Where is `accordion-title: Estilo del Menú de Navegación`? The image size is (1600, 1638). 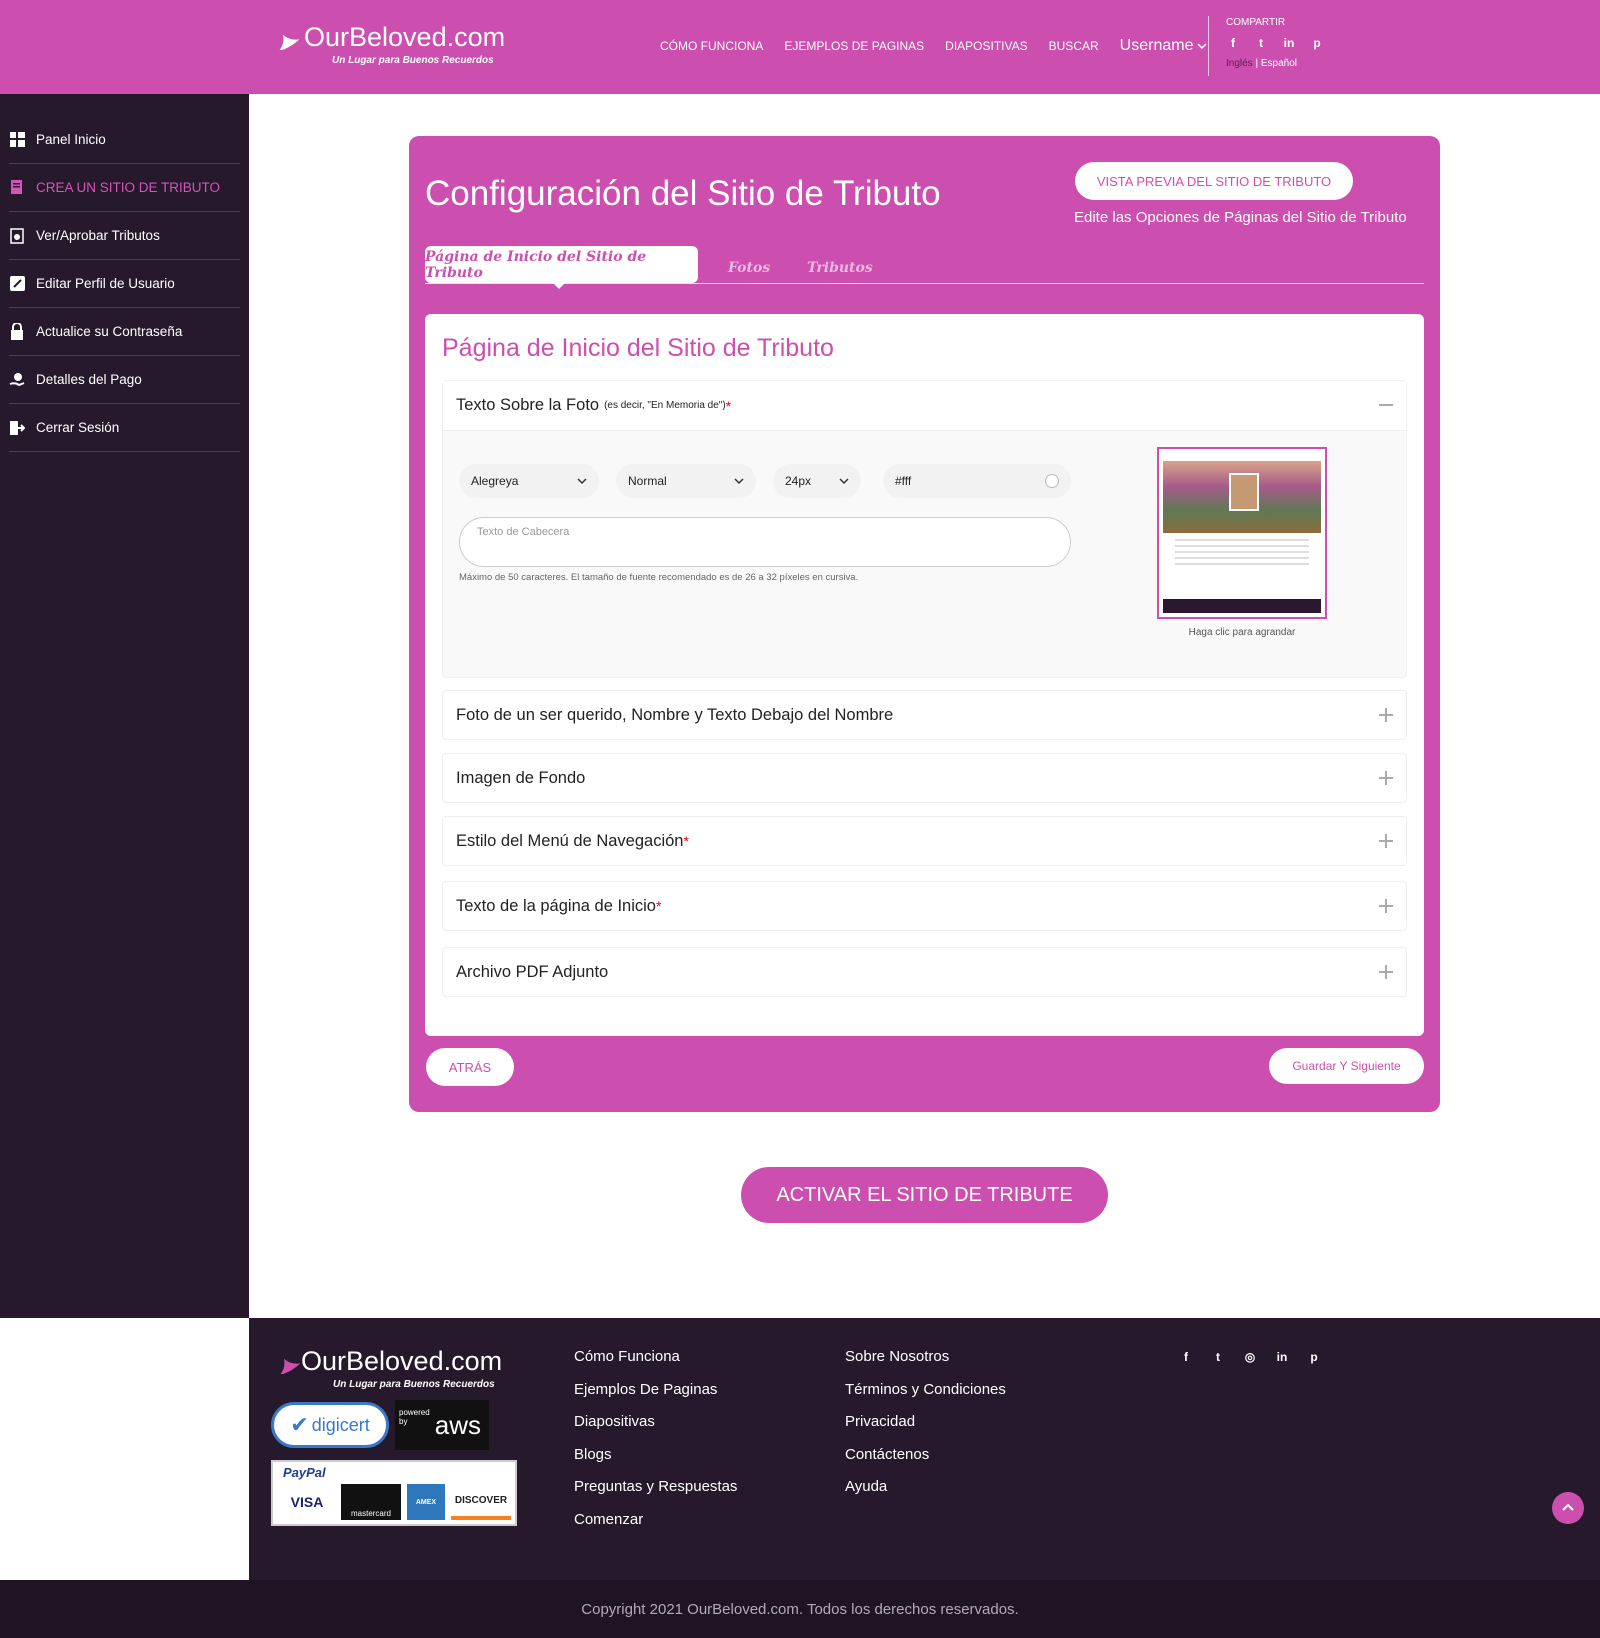 accordion-title: Estilo del Menú de Navegación is located at coordinates (570, 840).